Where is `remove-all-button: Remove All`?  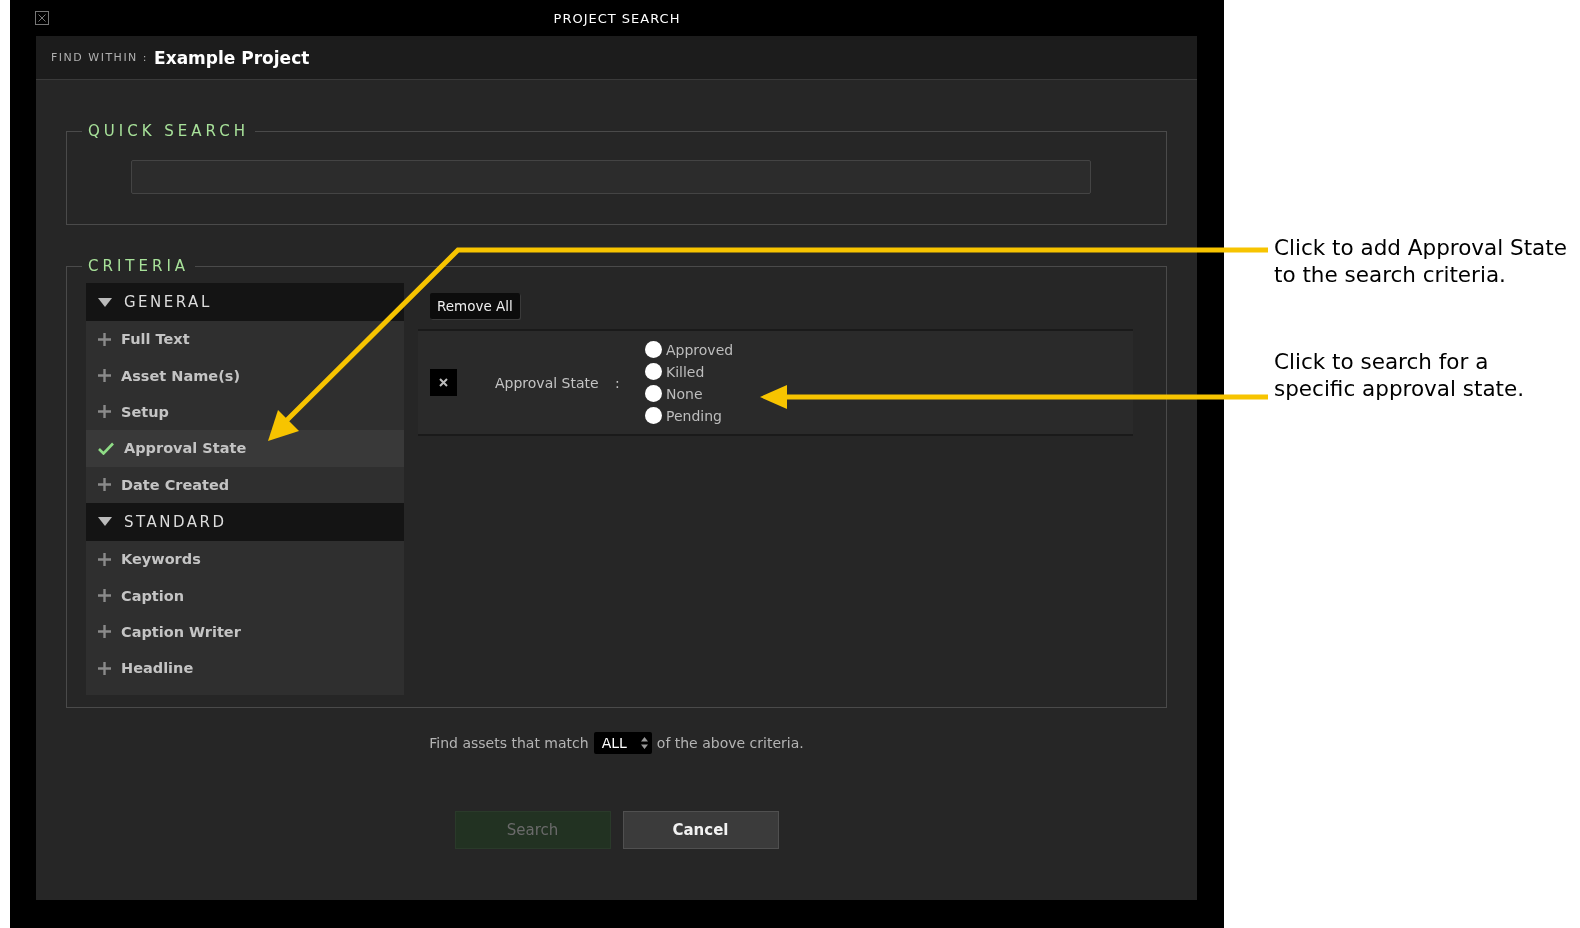 remove-all-button: Remove All is located at coordinates (475, 306).